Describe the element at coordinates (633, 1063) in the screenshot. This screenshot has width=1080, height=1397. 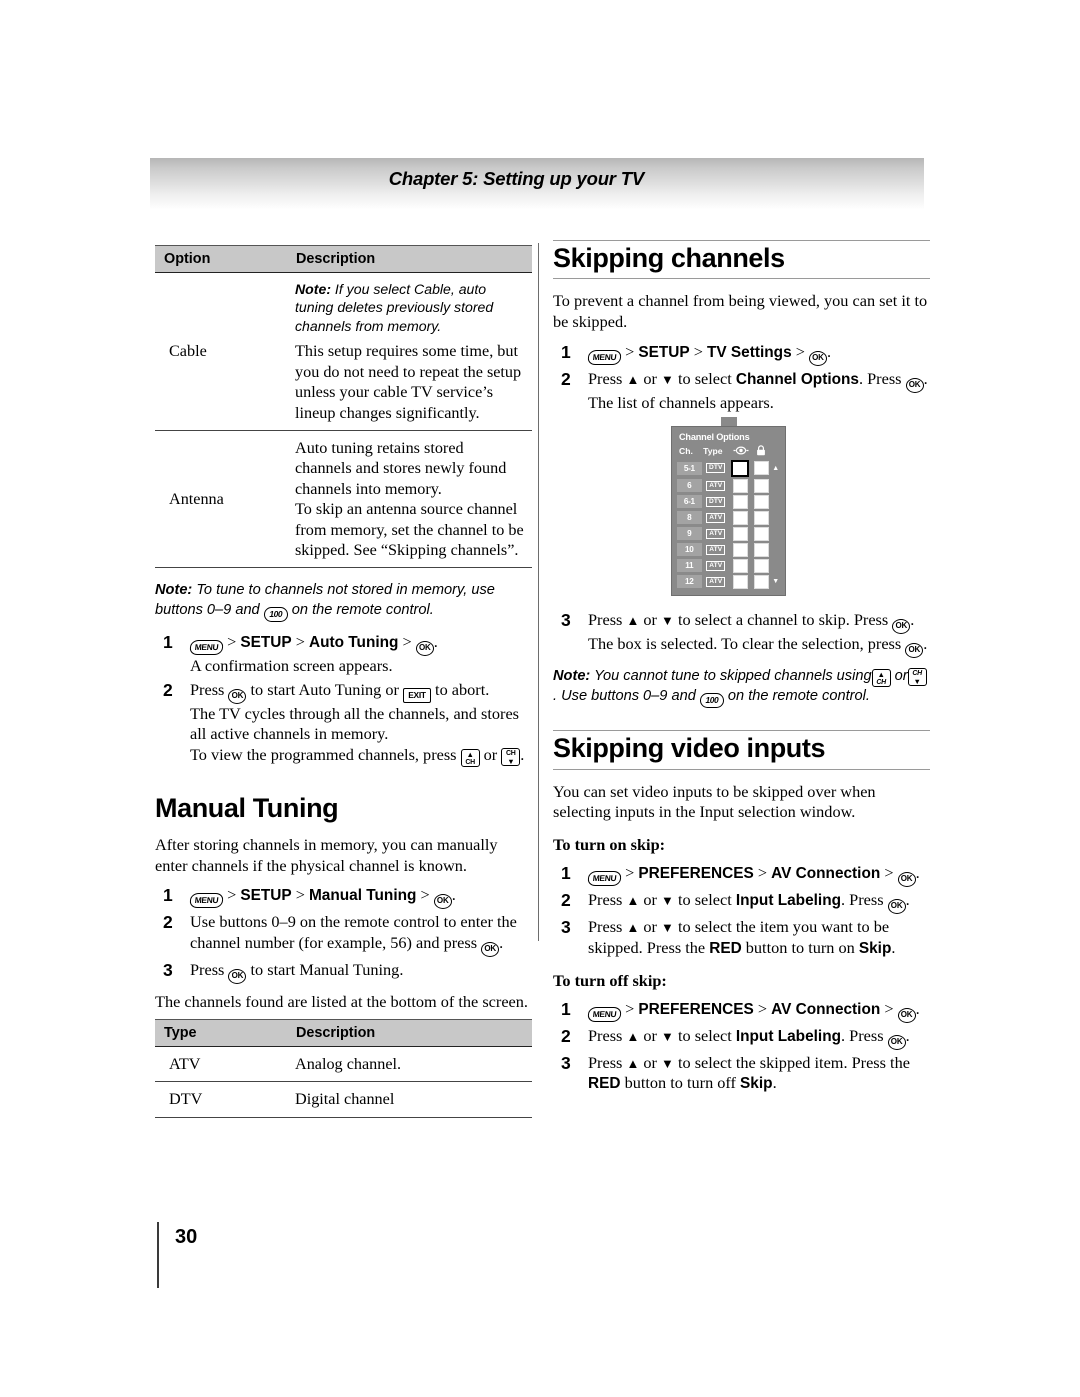
I see `up-arrow-icon: ▲` at that location.